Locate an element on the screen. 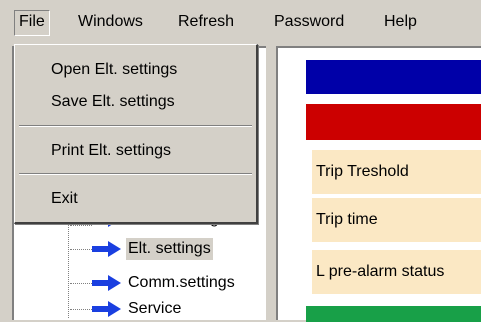 Image resolution: width=481 pixels, height=322 pixels. menu-file: File is located at coordinates (32, 23).